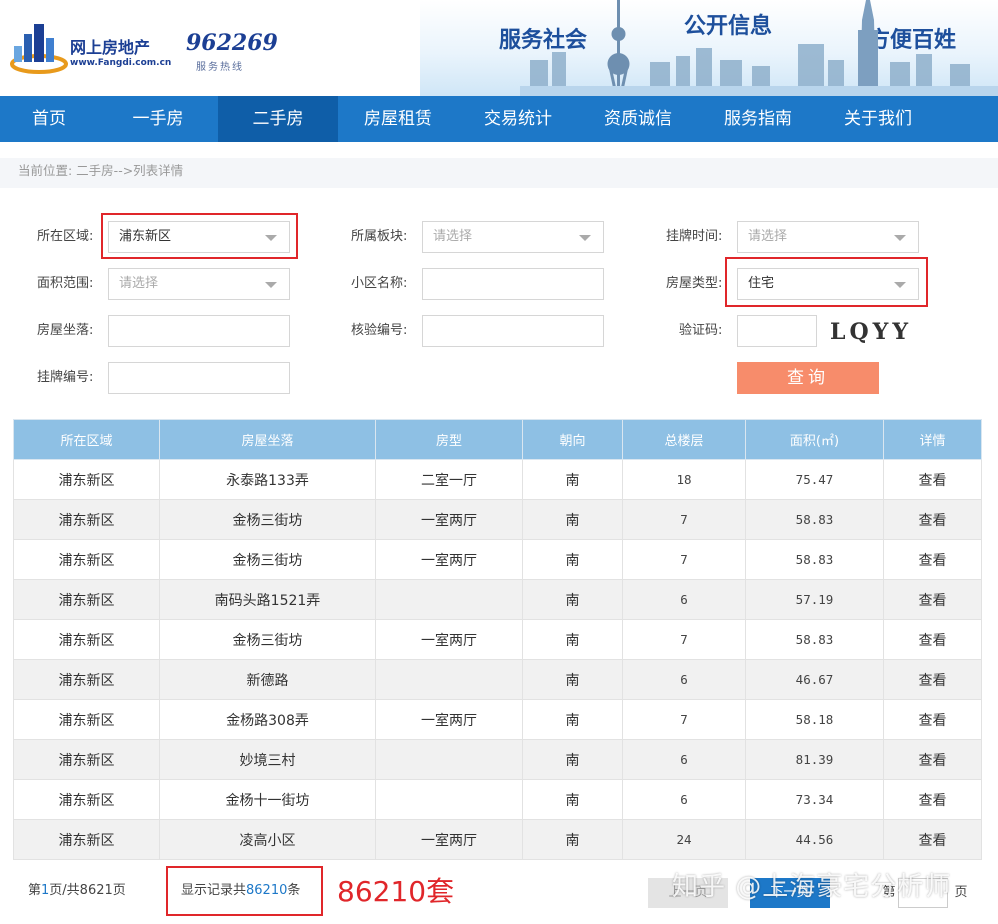 This screenshot has width=998, height=924. Describe the element at coordinates (214, 890) in the screenshot. I see `record-count-prefix: 显示记录共` at that location.